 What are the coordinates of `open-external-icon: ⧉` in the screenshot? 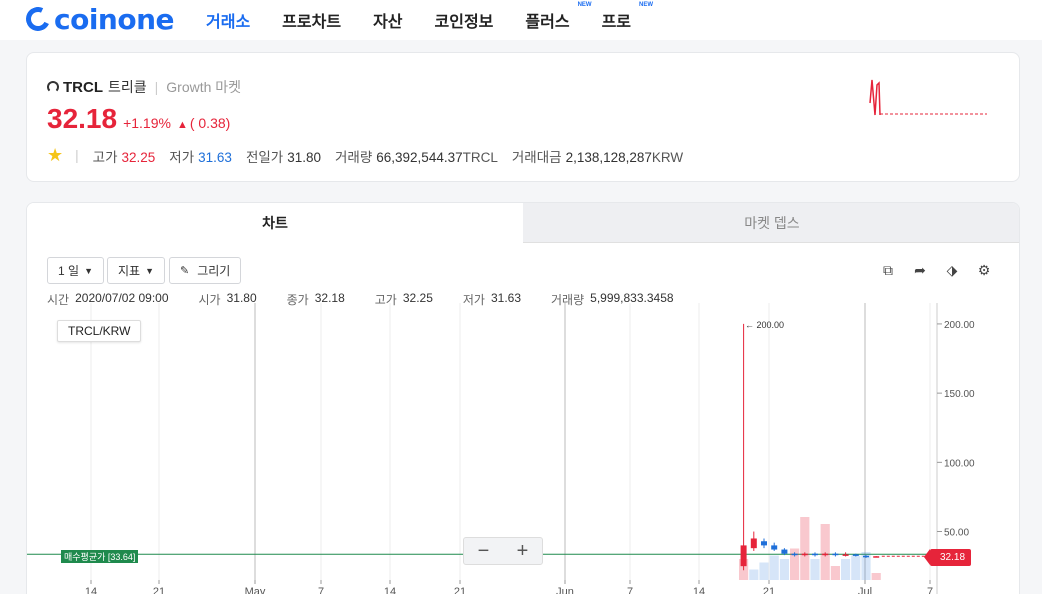 It's located at (888, 270).